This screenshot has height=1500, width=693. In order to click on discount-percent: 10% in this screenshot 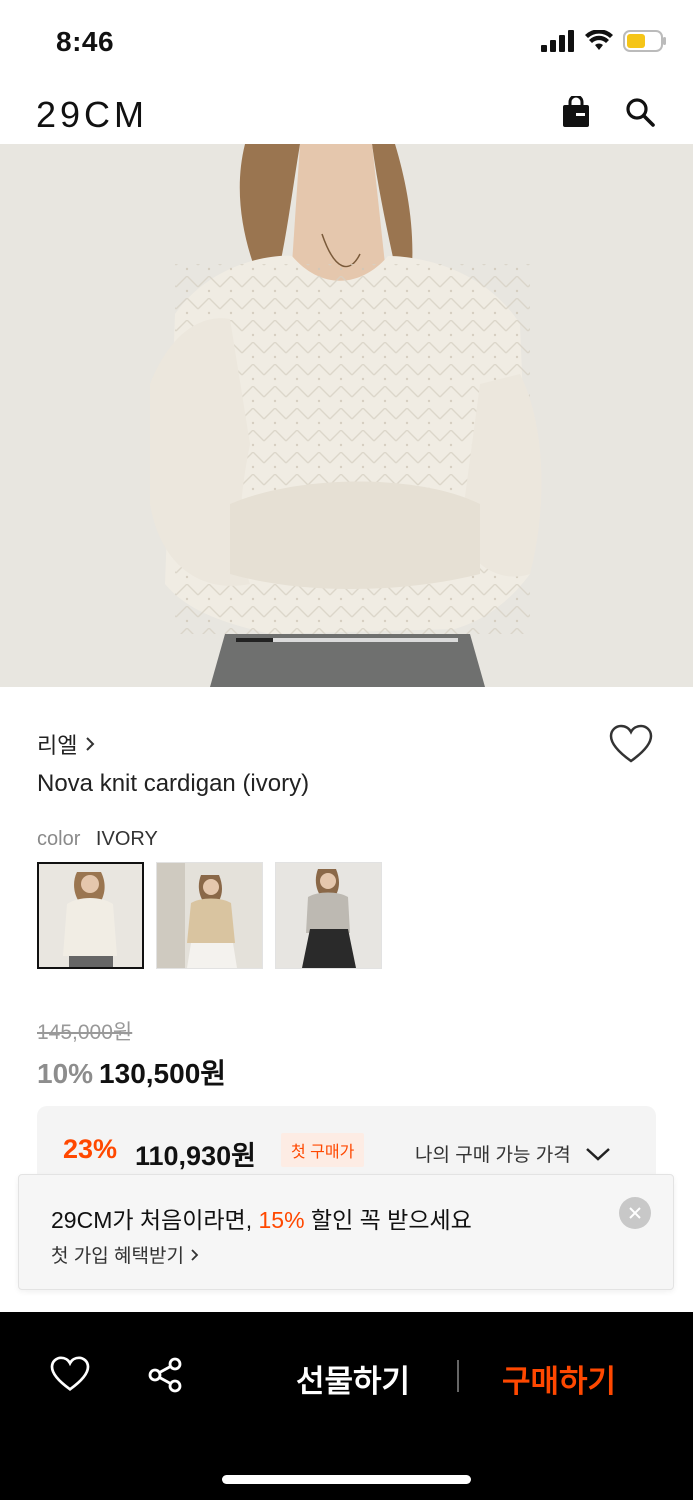, I will do `click(65, 1073)`.